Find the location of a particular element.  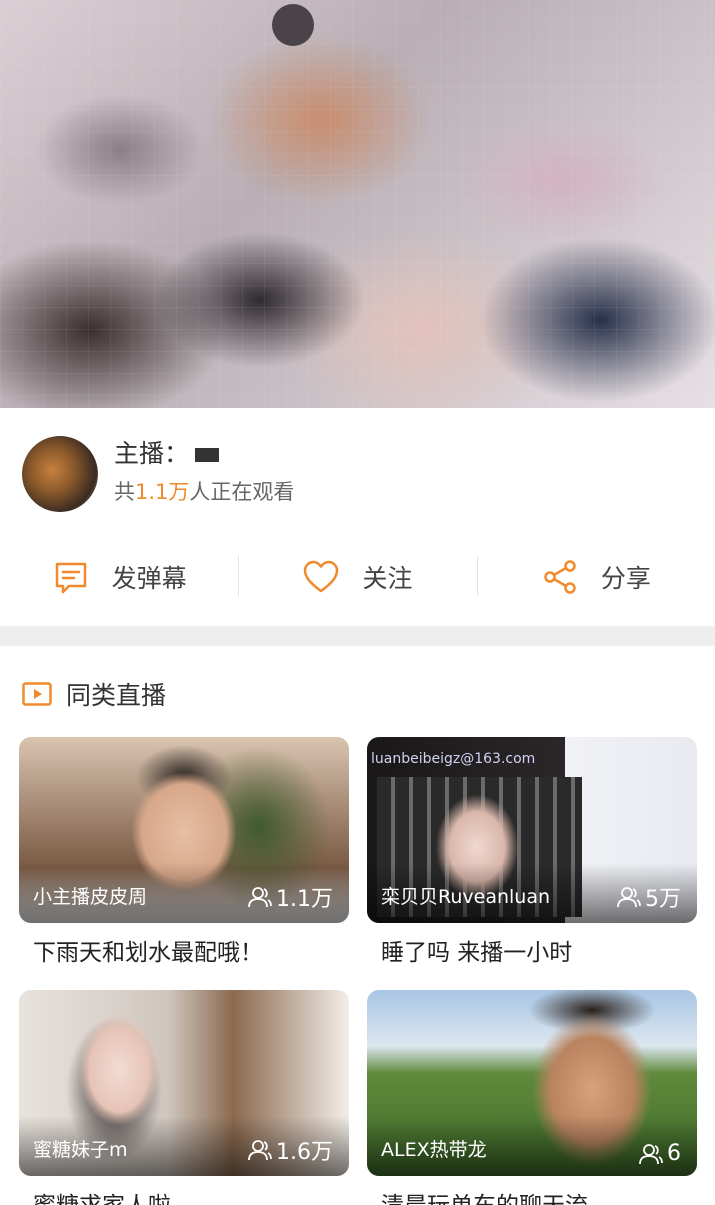

anchor-label: 主播： is located at coordinates (152, 453).